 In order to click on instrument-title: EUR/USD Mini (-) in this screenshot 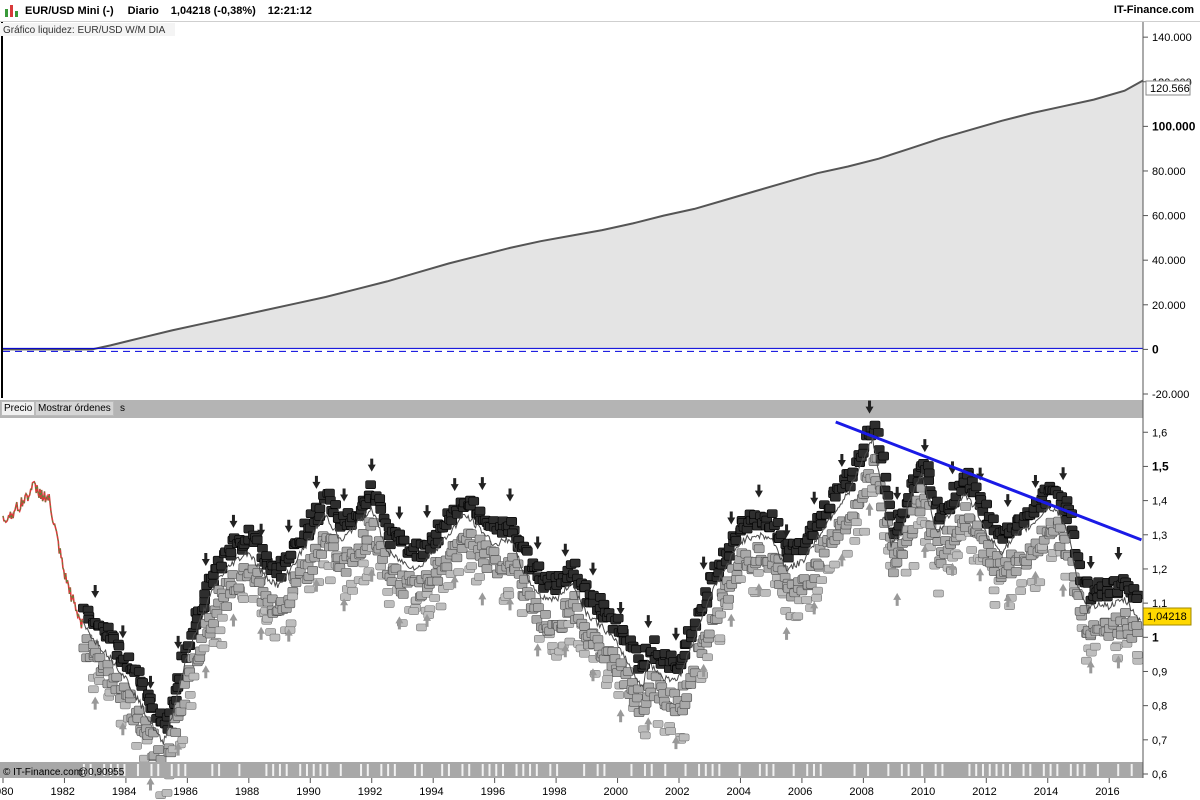, I will do `click(69, 11)`.